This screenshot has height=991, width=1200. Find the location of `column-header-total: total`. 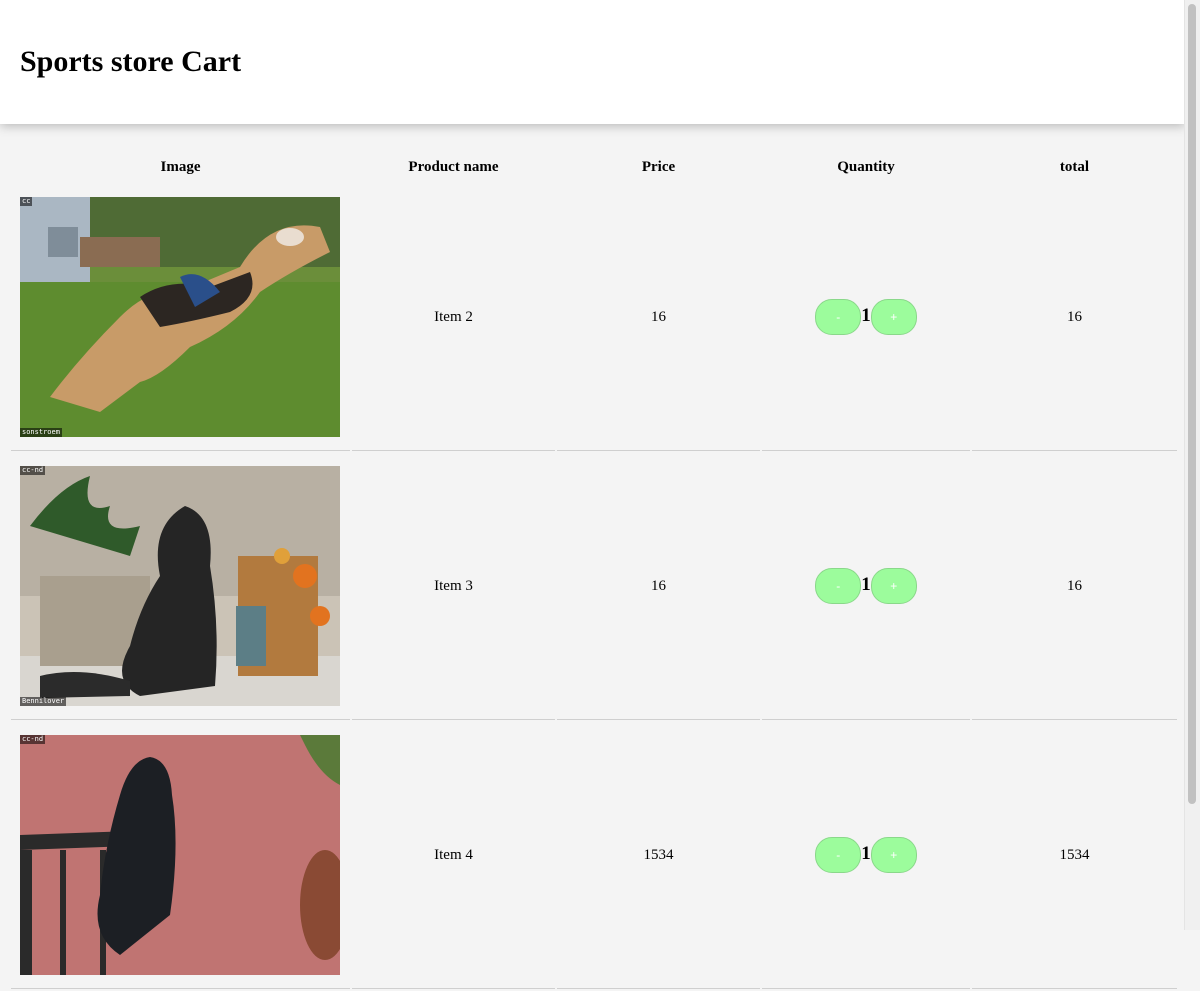

column-header-total: total is located at coordinates (1074, 166).